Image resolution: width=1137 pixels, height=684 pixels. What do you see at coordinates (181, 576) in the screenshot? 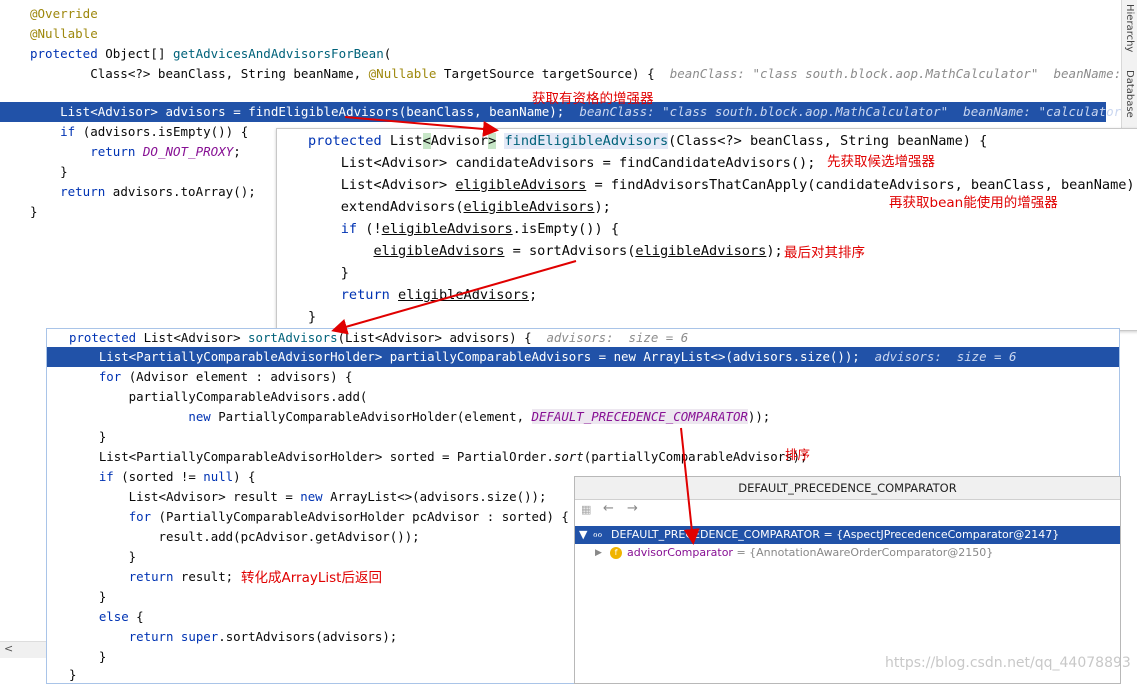
I see `code-line: return result;` at bounding box center [181, 576].